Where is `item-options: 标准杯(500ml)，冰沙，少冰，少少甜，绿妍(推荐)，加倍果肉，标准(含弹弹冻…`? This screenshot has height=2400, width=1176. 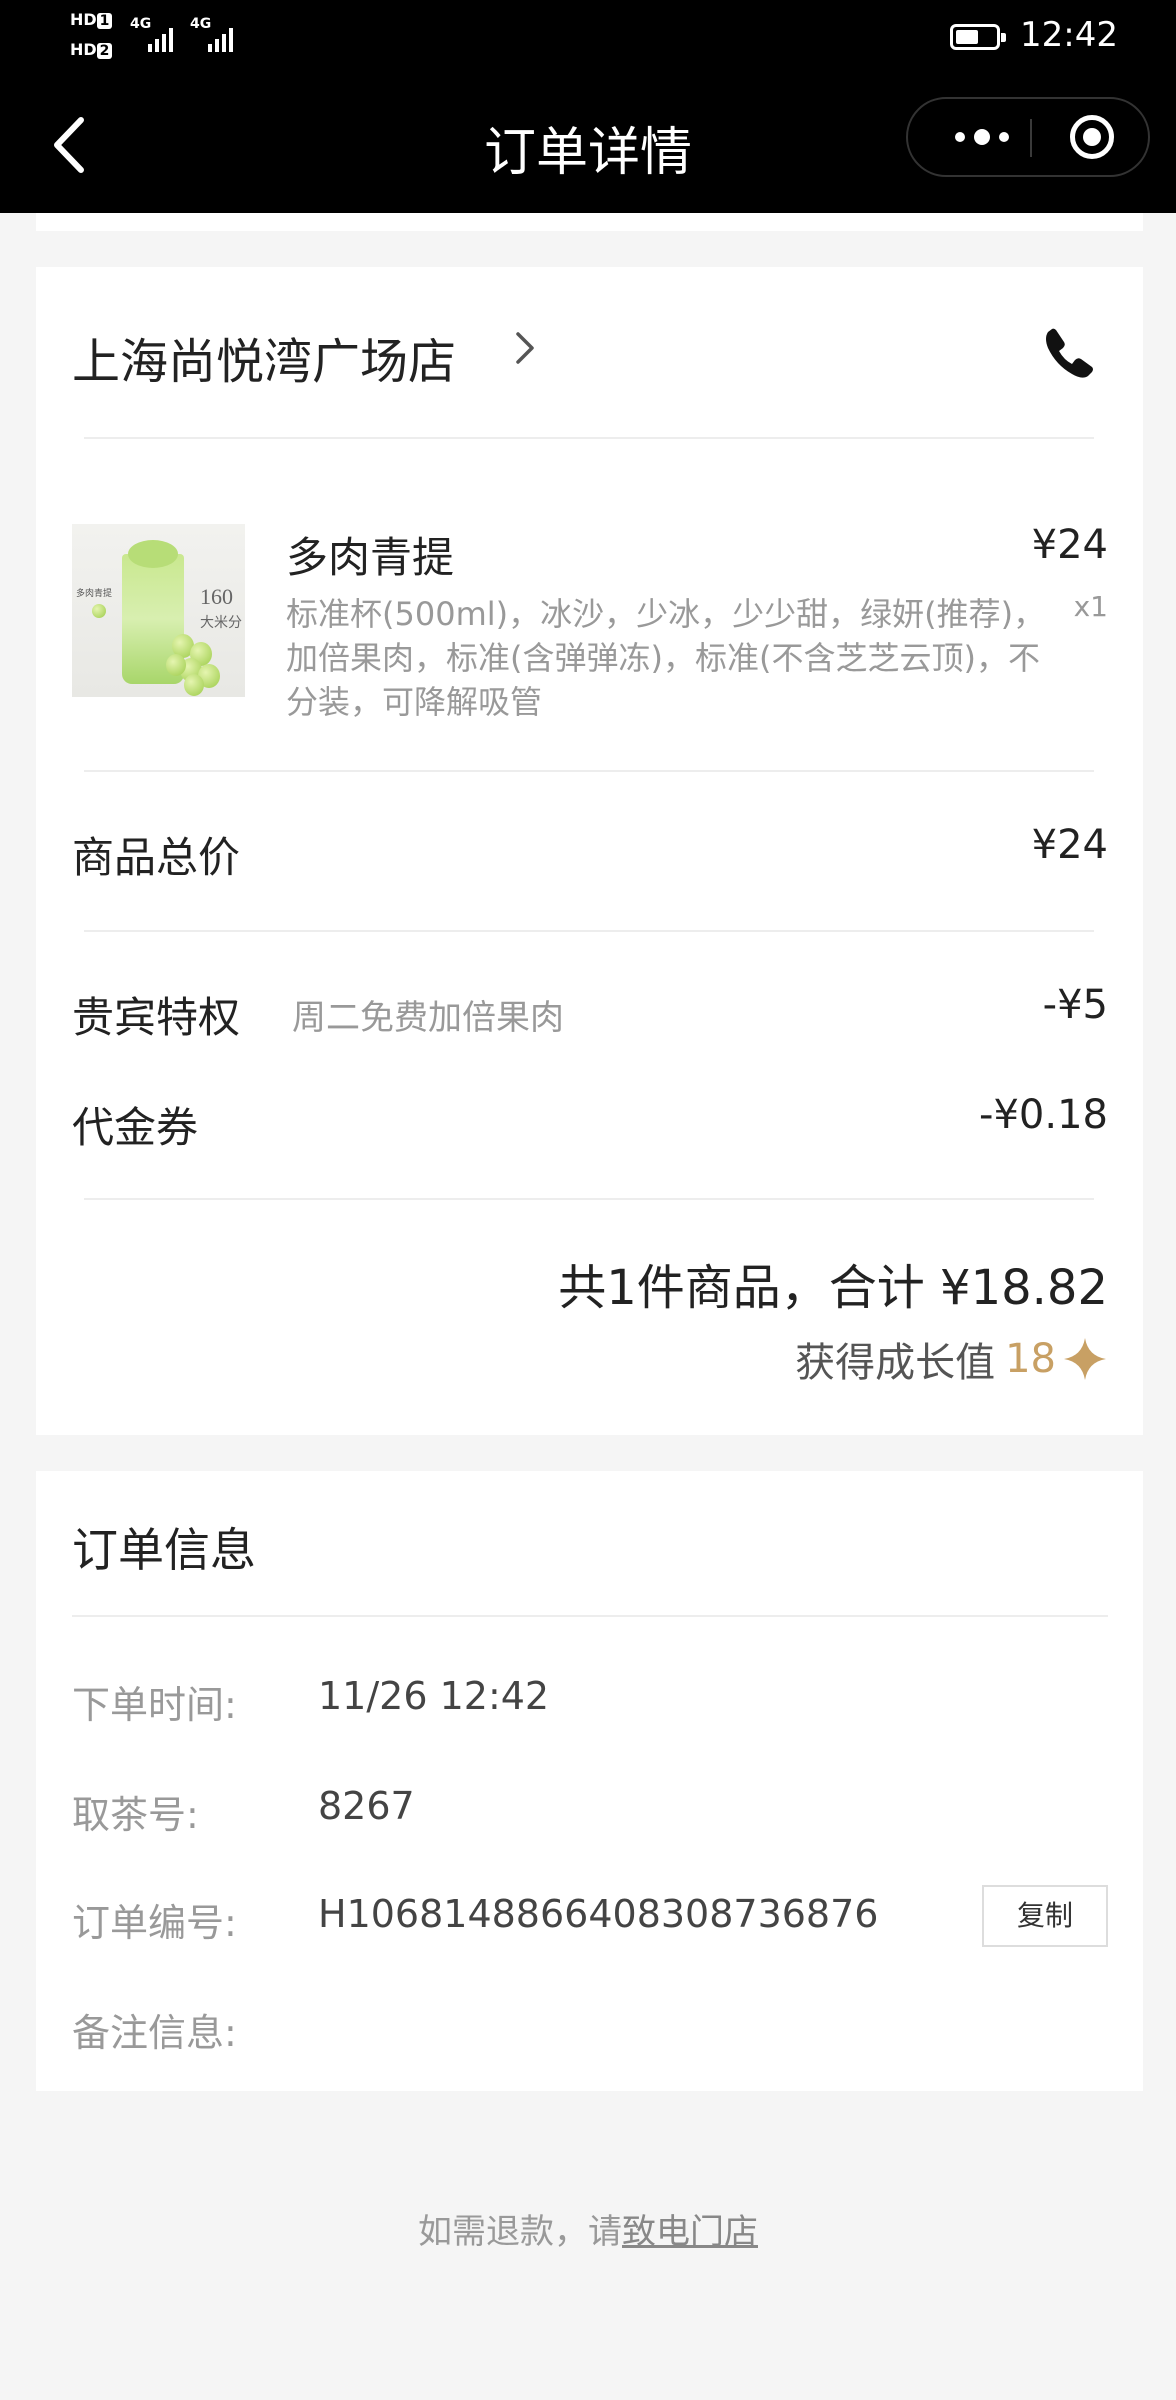
item-options: 标准杯(500ml)，冰沙，少冰，少少甜，绿妍(推荐)，加倍果肉，标准(含弹弹冻… is located at coordinates (666, 658).